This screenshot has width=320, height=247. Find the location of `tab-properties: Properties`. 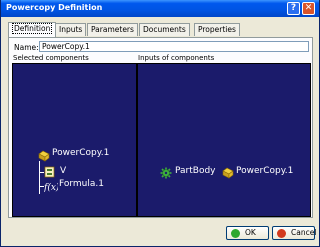

tab-properties: Properties is located at coordinates (217, 29).